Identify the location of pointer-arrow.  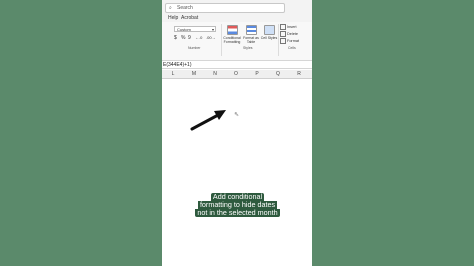
(208, 120).